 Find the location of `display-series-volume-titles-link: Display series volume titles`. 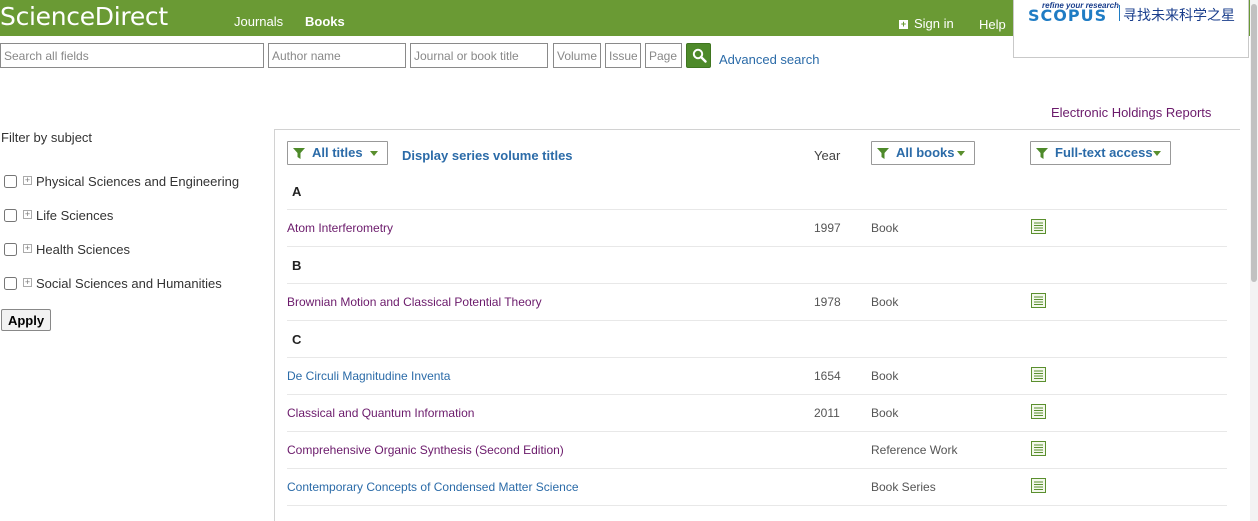

display-series-volume-titles-link: Display series volume titles is located at coordinates (487, 155).